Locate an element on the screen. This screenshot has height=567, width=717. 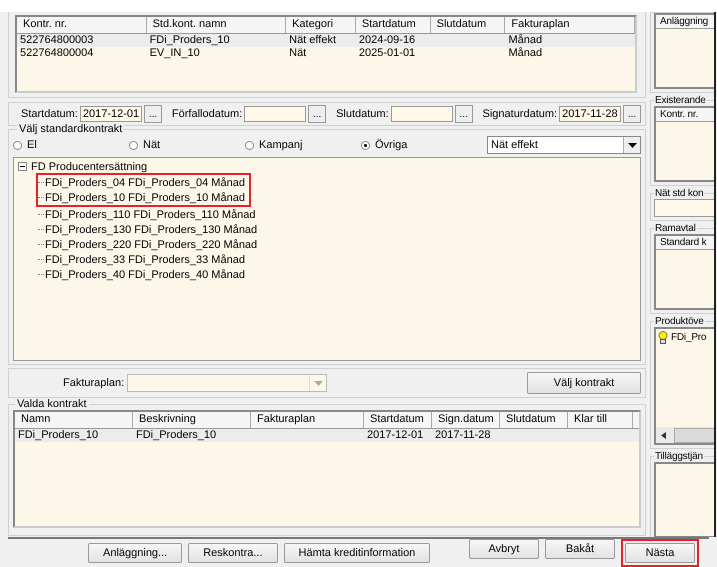
tree-item: FDi_Proders_130 FDi_Proders_130 Månad is located at coordinates (151, 230).